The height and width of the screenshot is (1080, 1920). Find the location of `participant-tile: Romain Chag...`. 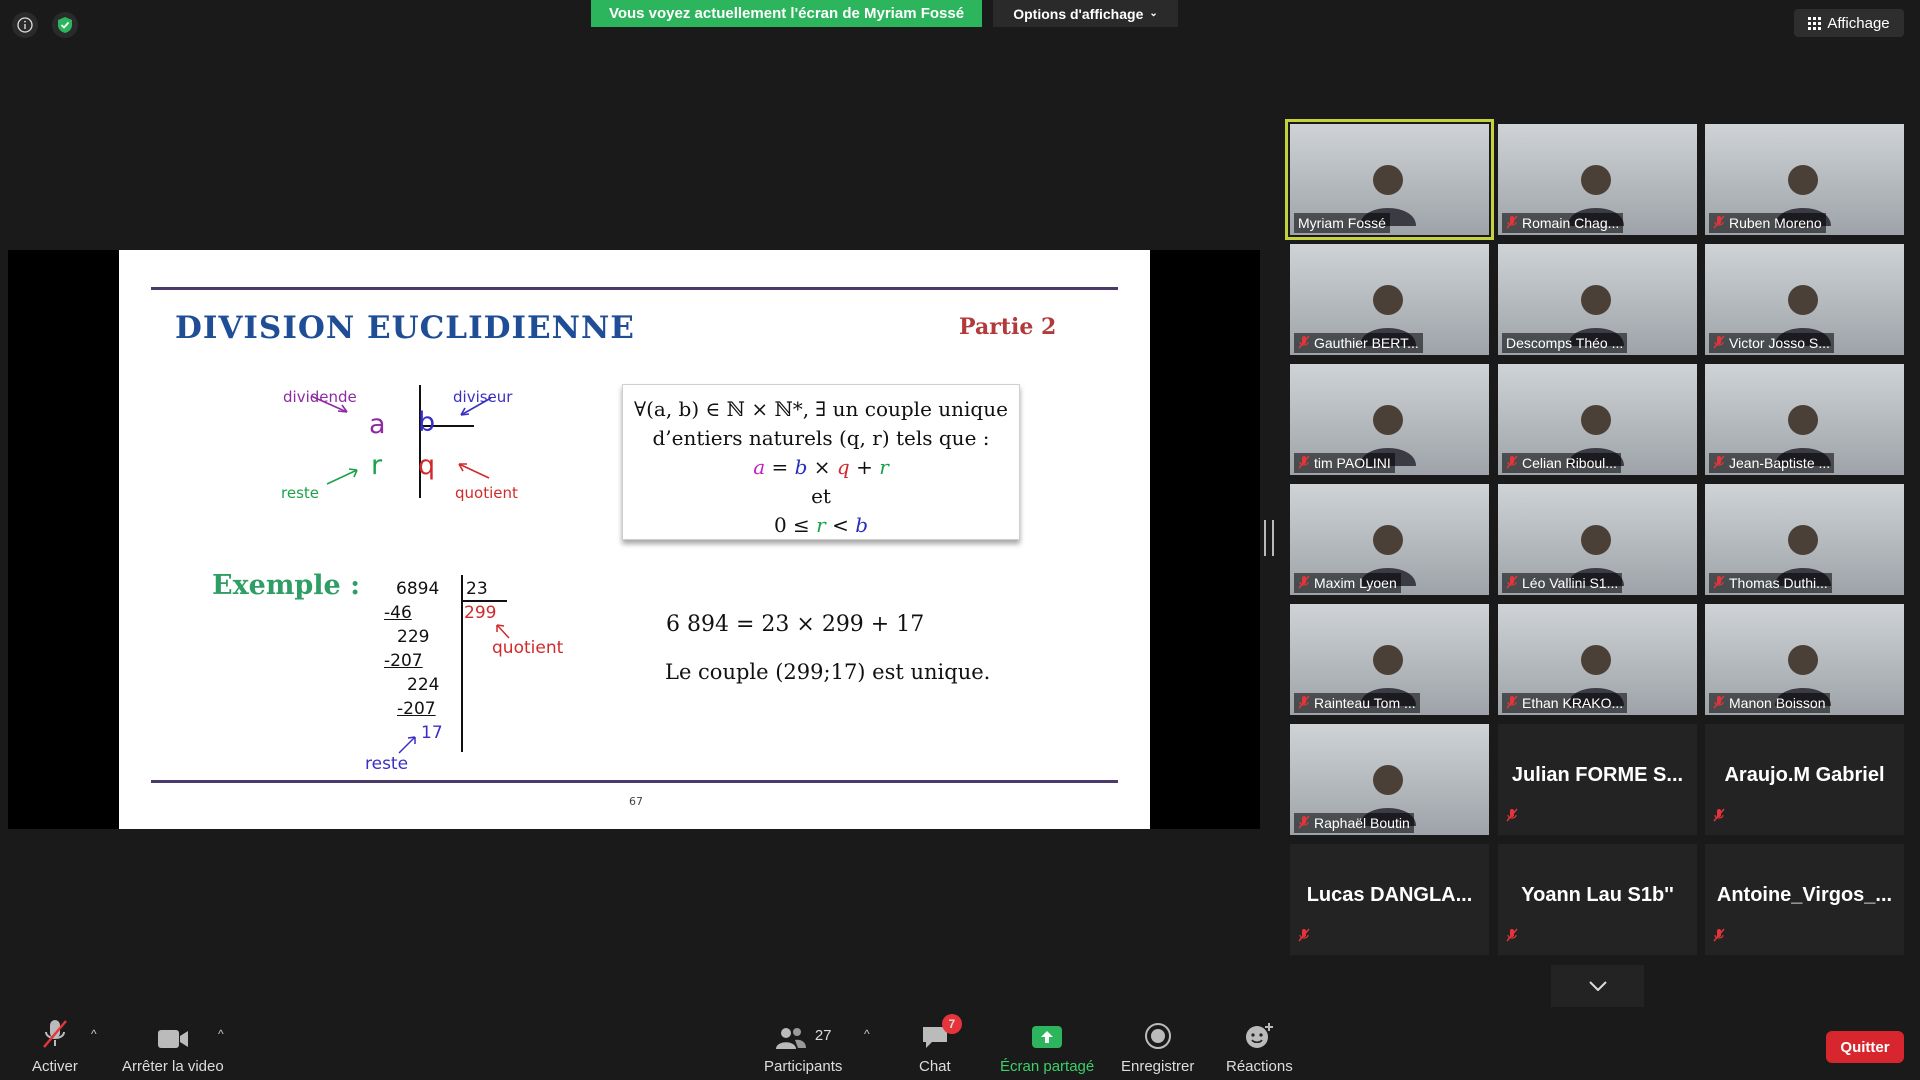

participant-tile: Romain Chag... is located at coordinates (1597, 179).